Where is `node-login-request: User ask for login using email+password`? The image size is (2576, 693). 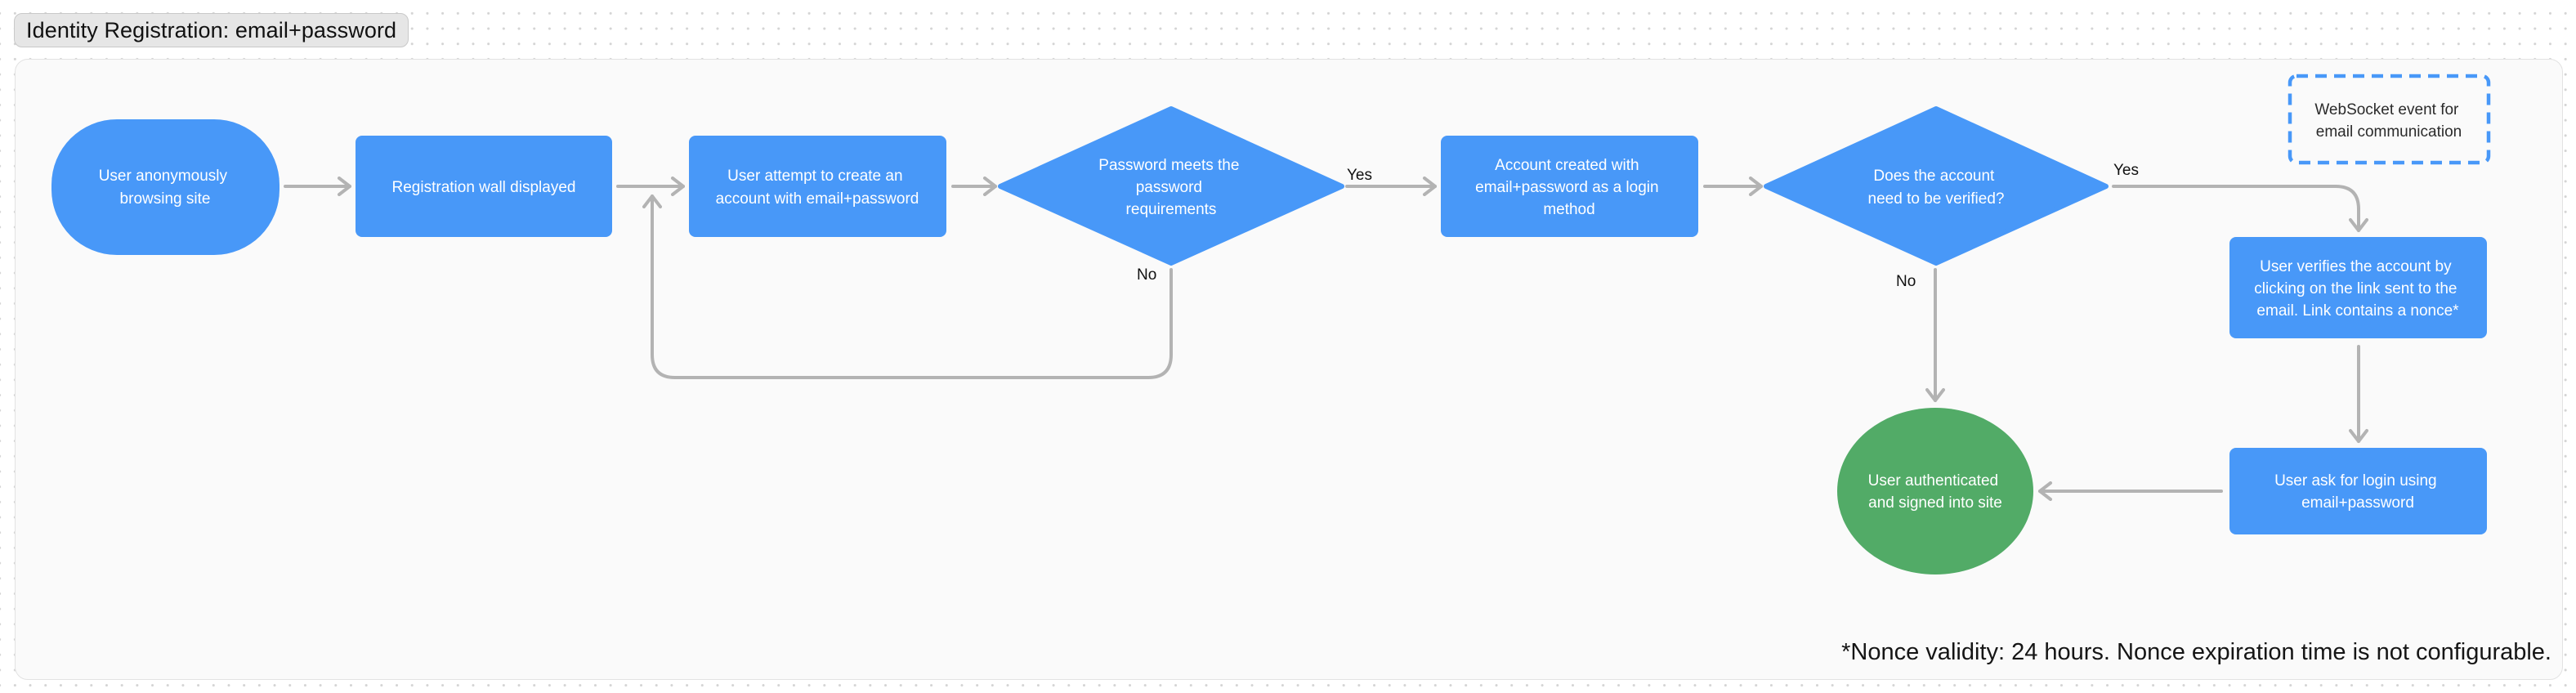 node-login-request: User ask for login using email+password is located at coordinates (2358, 491).